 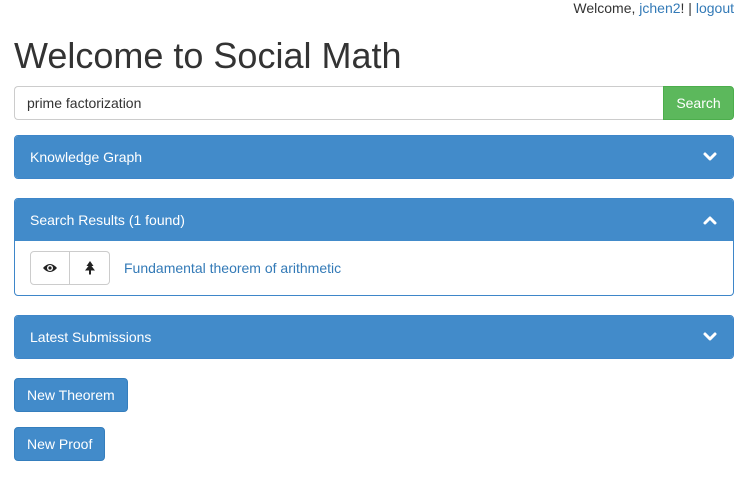 I want to click on knowledge-graph-panel-heading: Knowledge Graph, so click(x=374, y=157).